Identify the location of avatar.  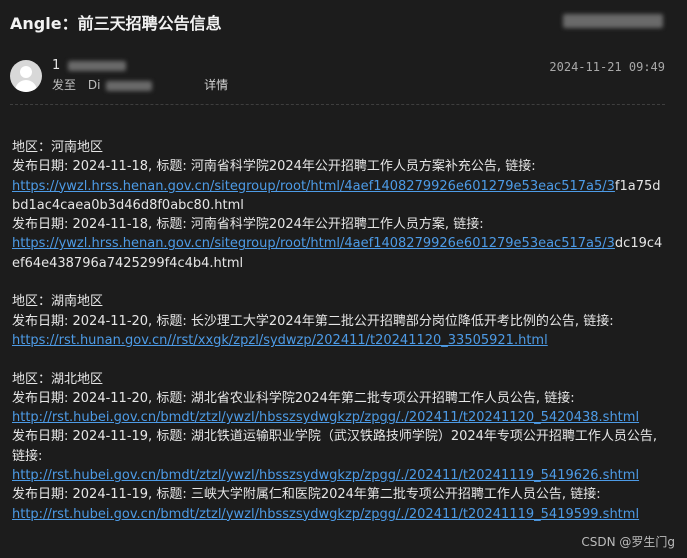
(26, 76).